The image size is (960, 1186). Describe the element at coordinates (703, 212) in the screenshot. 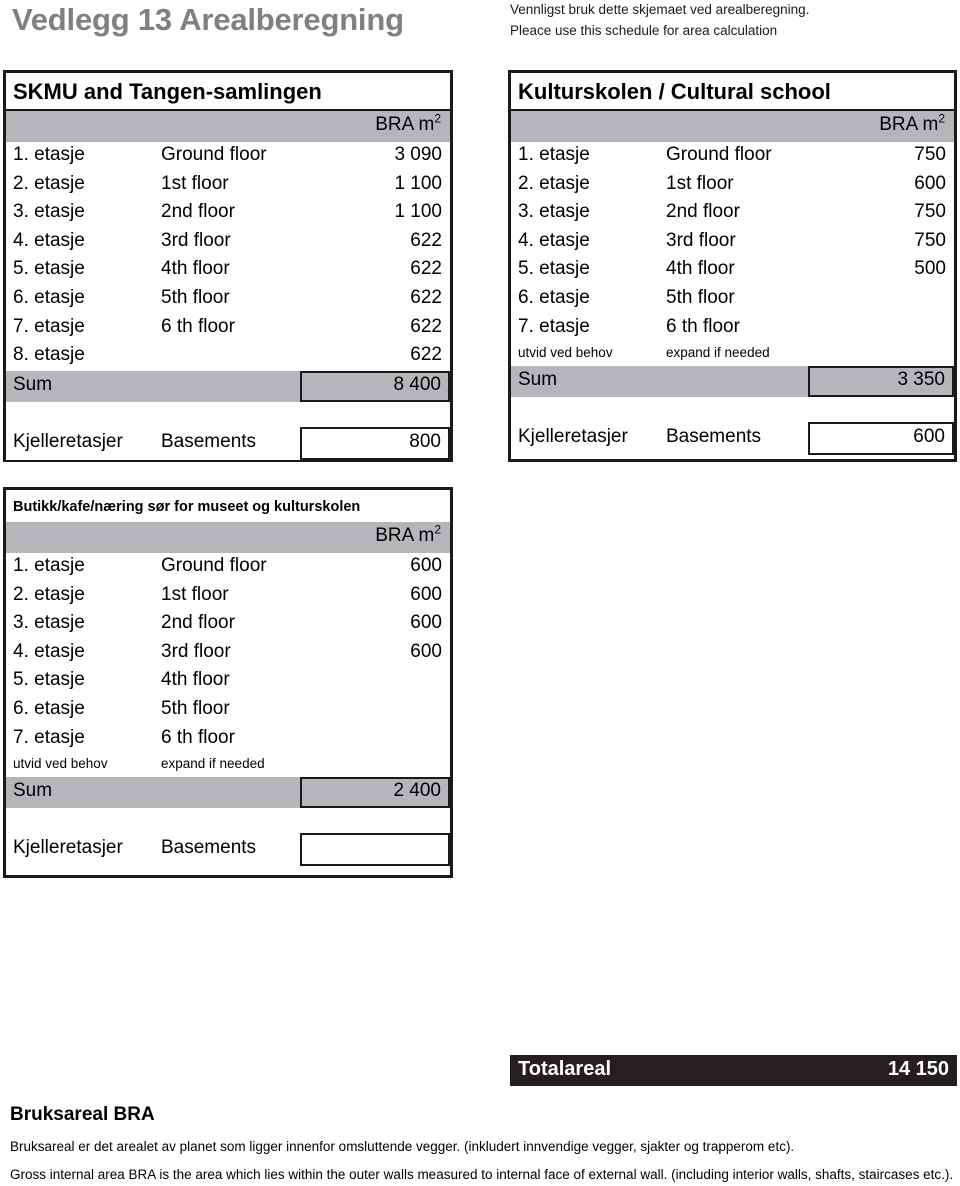

I see `row-label-en: 2nd floor` at that location.